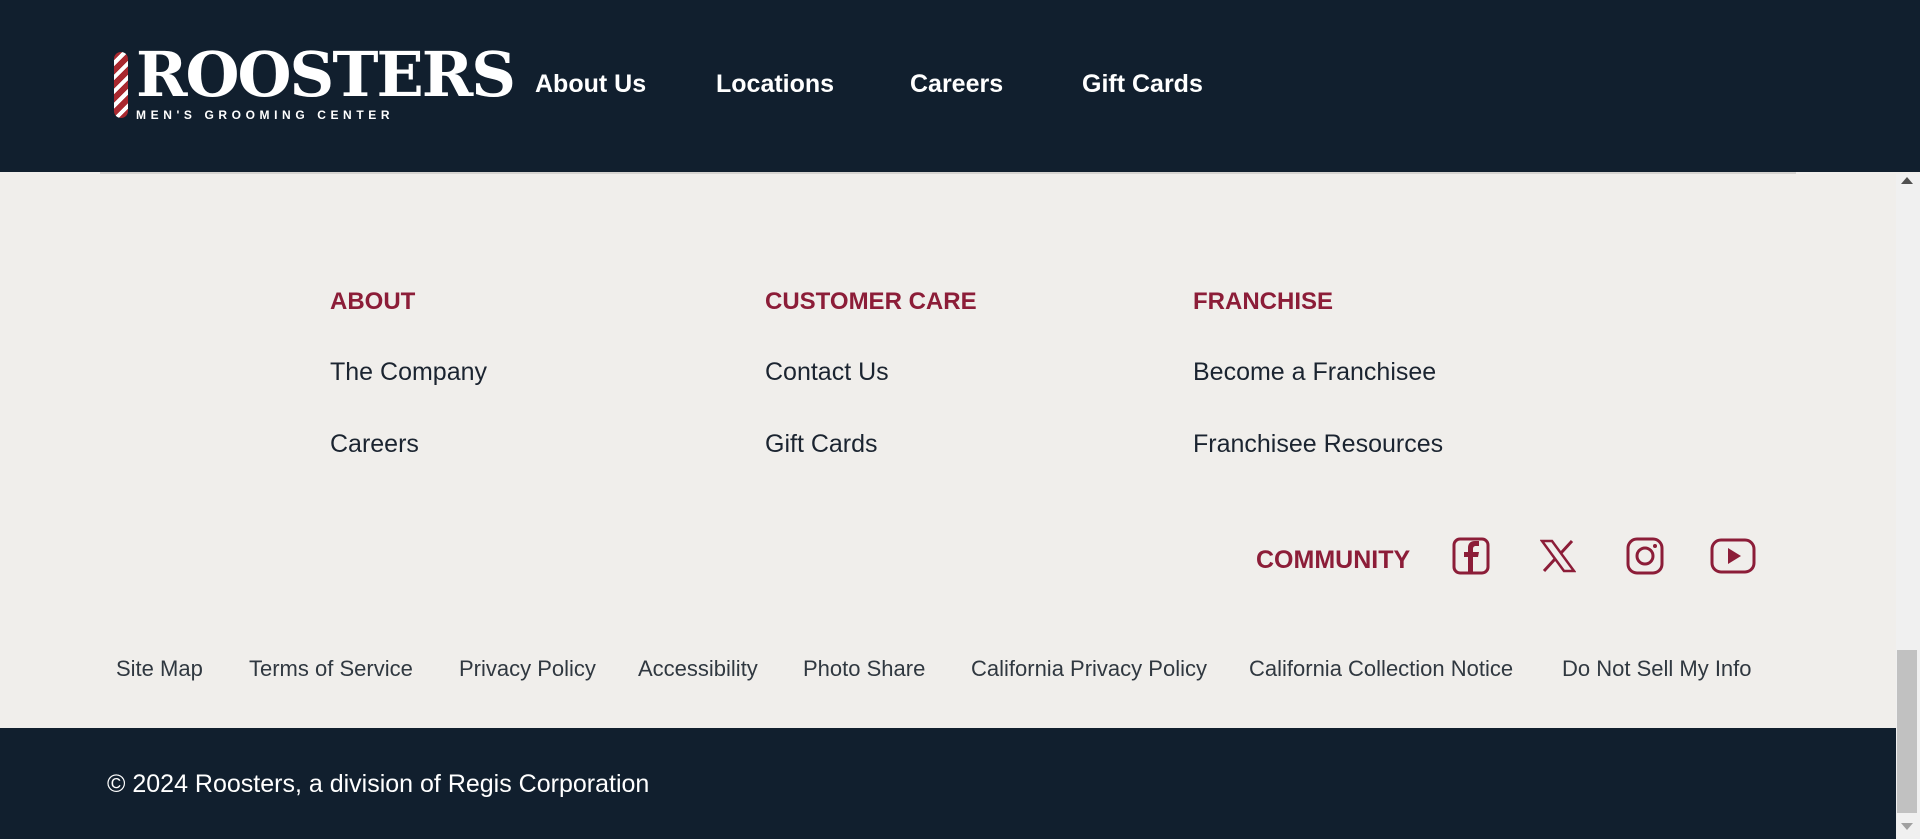  Describe the element at coordinates (326, 74) in the screenshot. I see `logo-wordmark: ROOSTERS` at that location.